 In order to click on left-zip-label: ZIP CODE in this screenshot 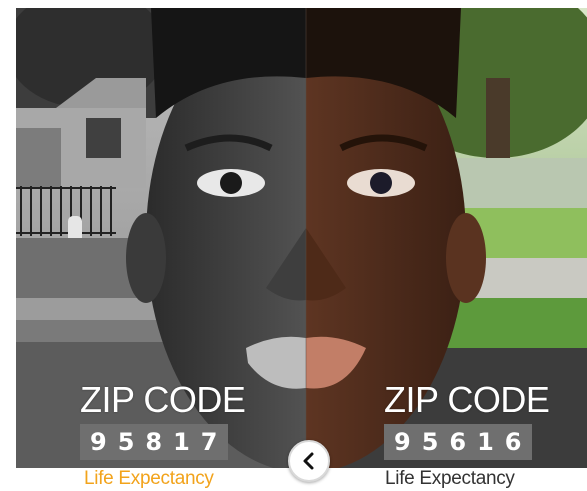, I will do `click(163, 399)`.